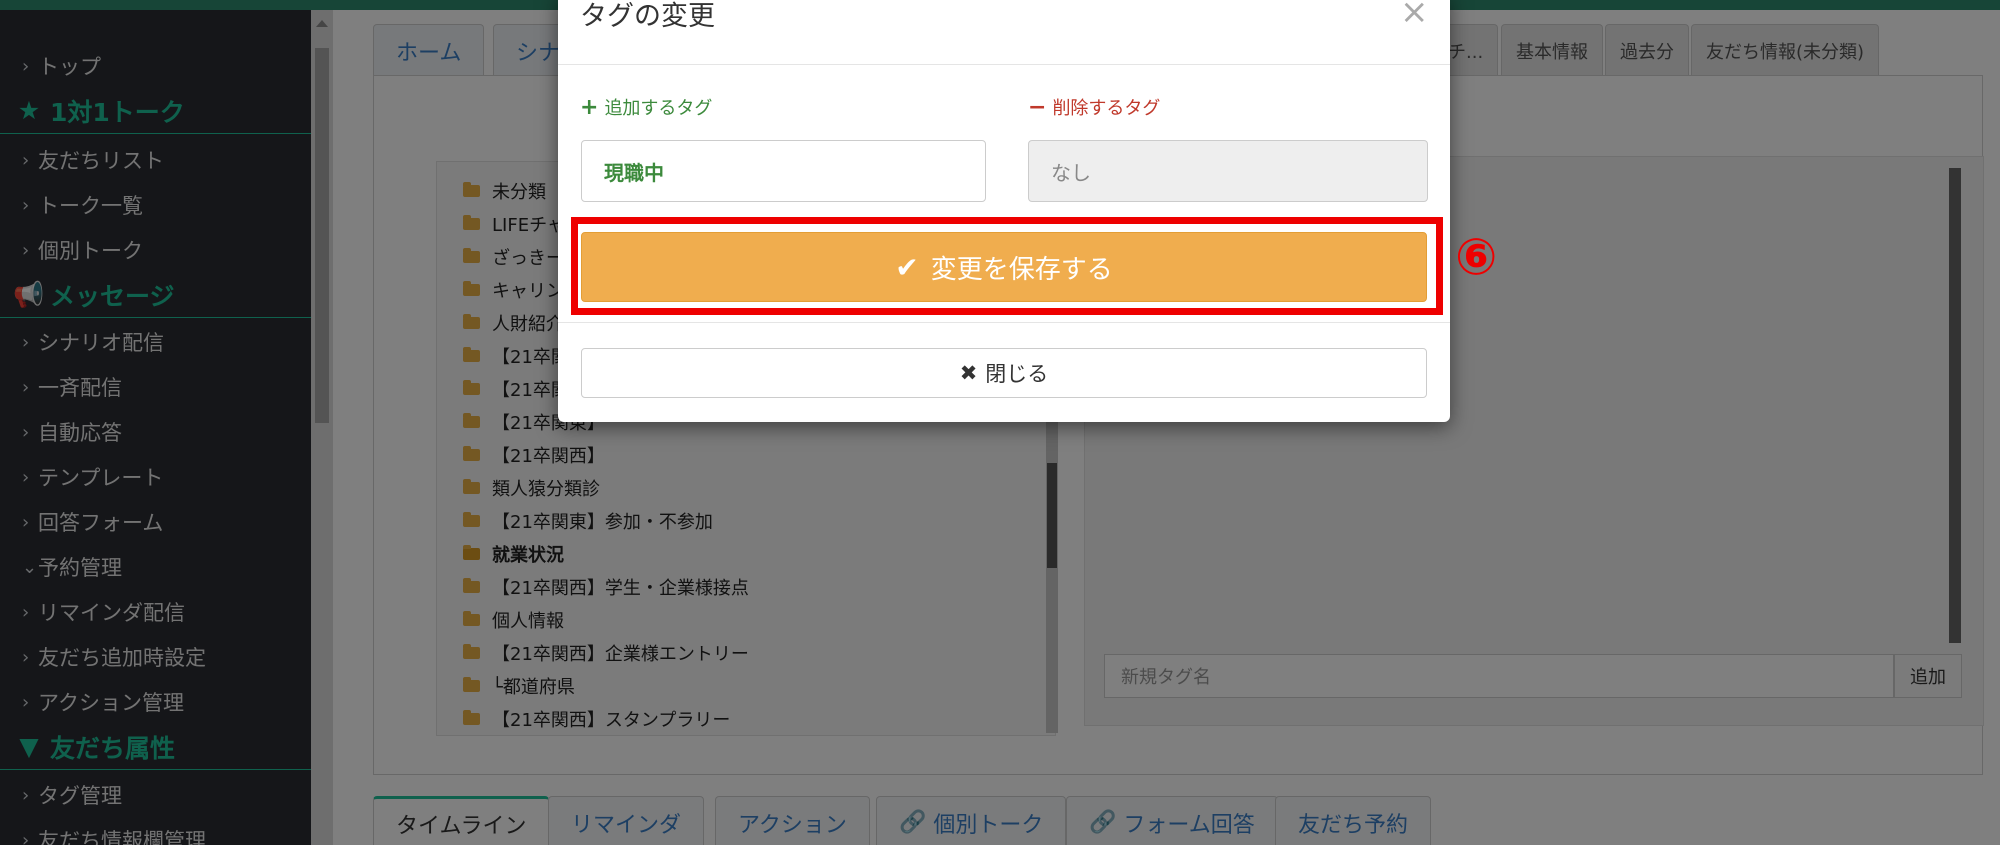  I want to click on close-icon: ×, so click(1414, 16).